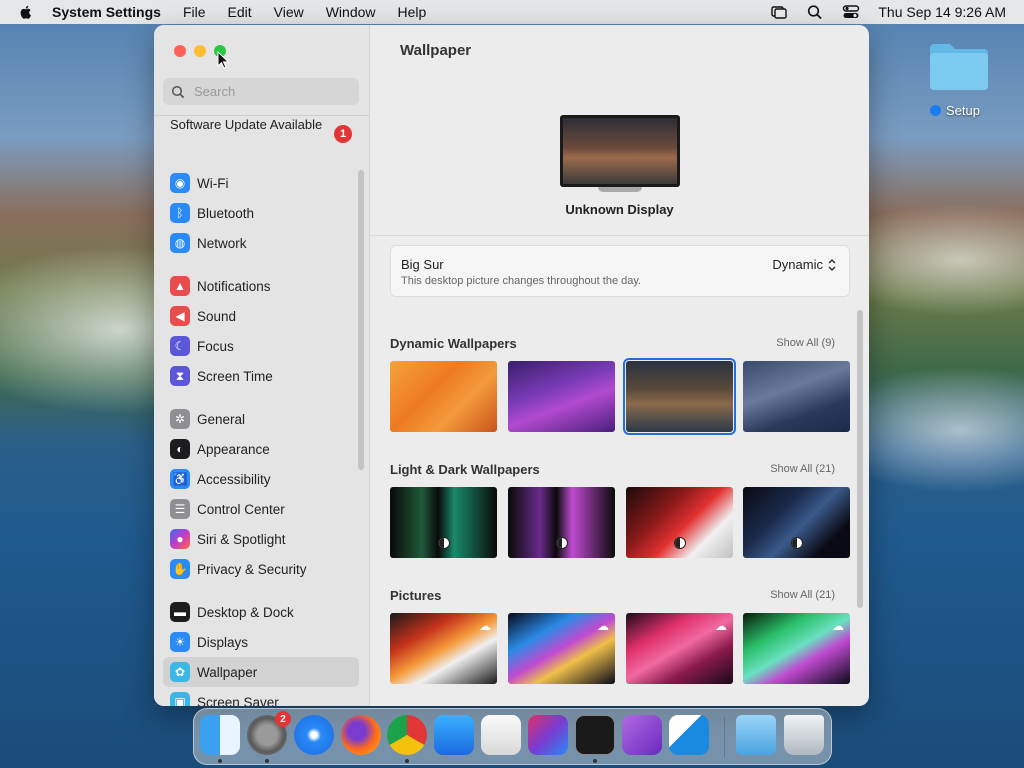 This screenshot has width=1024, height=768. What do you see at coordinates (407, 735) in the screenshot?
I see `dock-chrome-icon` at bounding box center [407, 735].